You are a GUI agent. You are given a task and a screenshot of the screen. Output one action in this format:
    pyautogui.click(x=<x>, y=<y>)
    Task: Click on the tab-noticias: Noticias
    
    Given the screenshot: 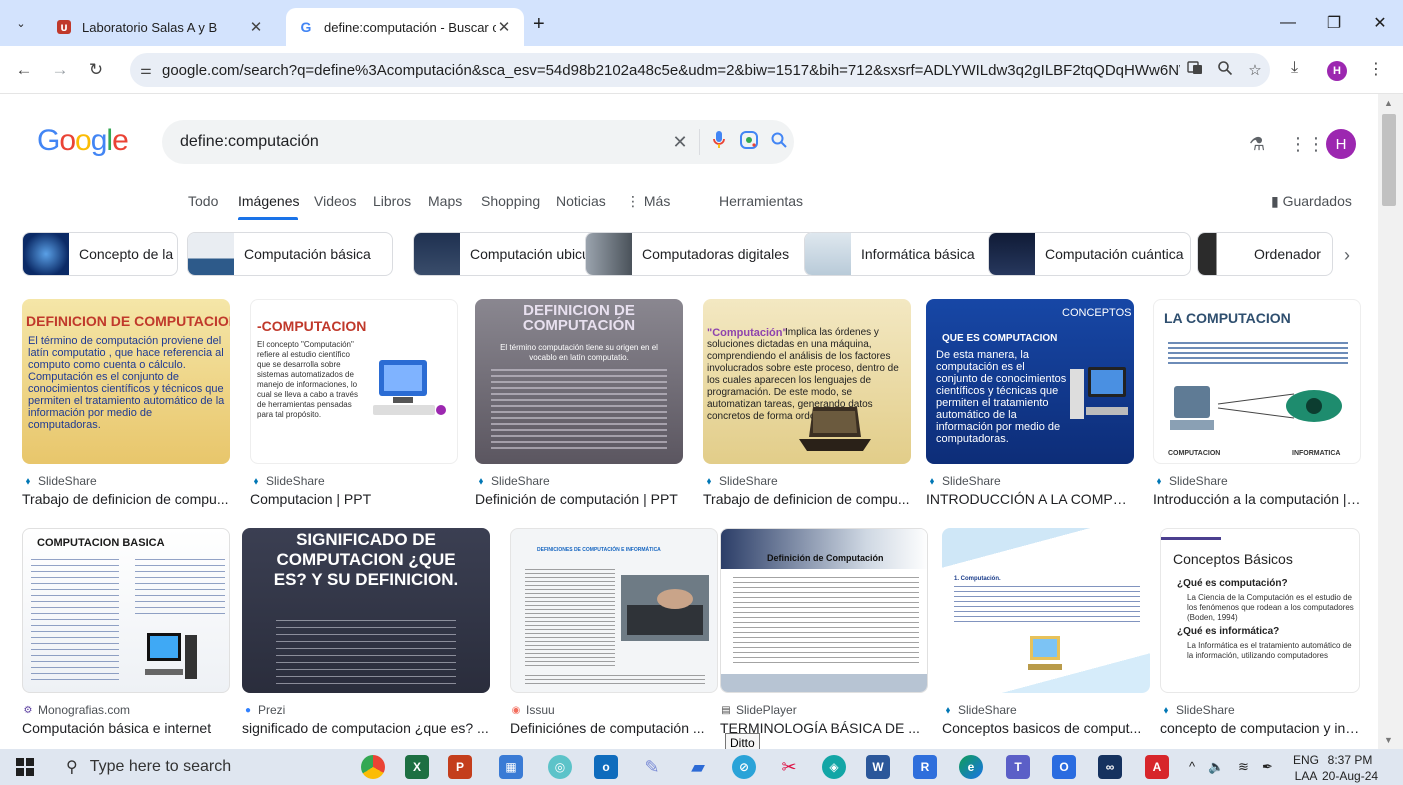 What is the action you would take?
    pyautogui.click(x=581, y=201)
    